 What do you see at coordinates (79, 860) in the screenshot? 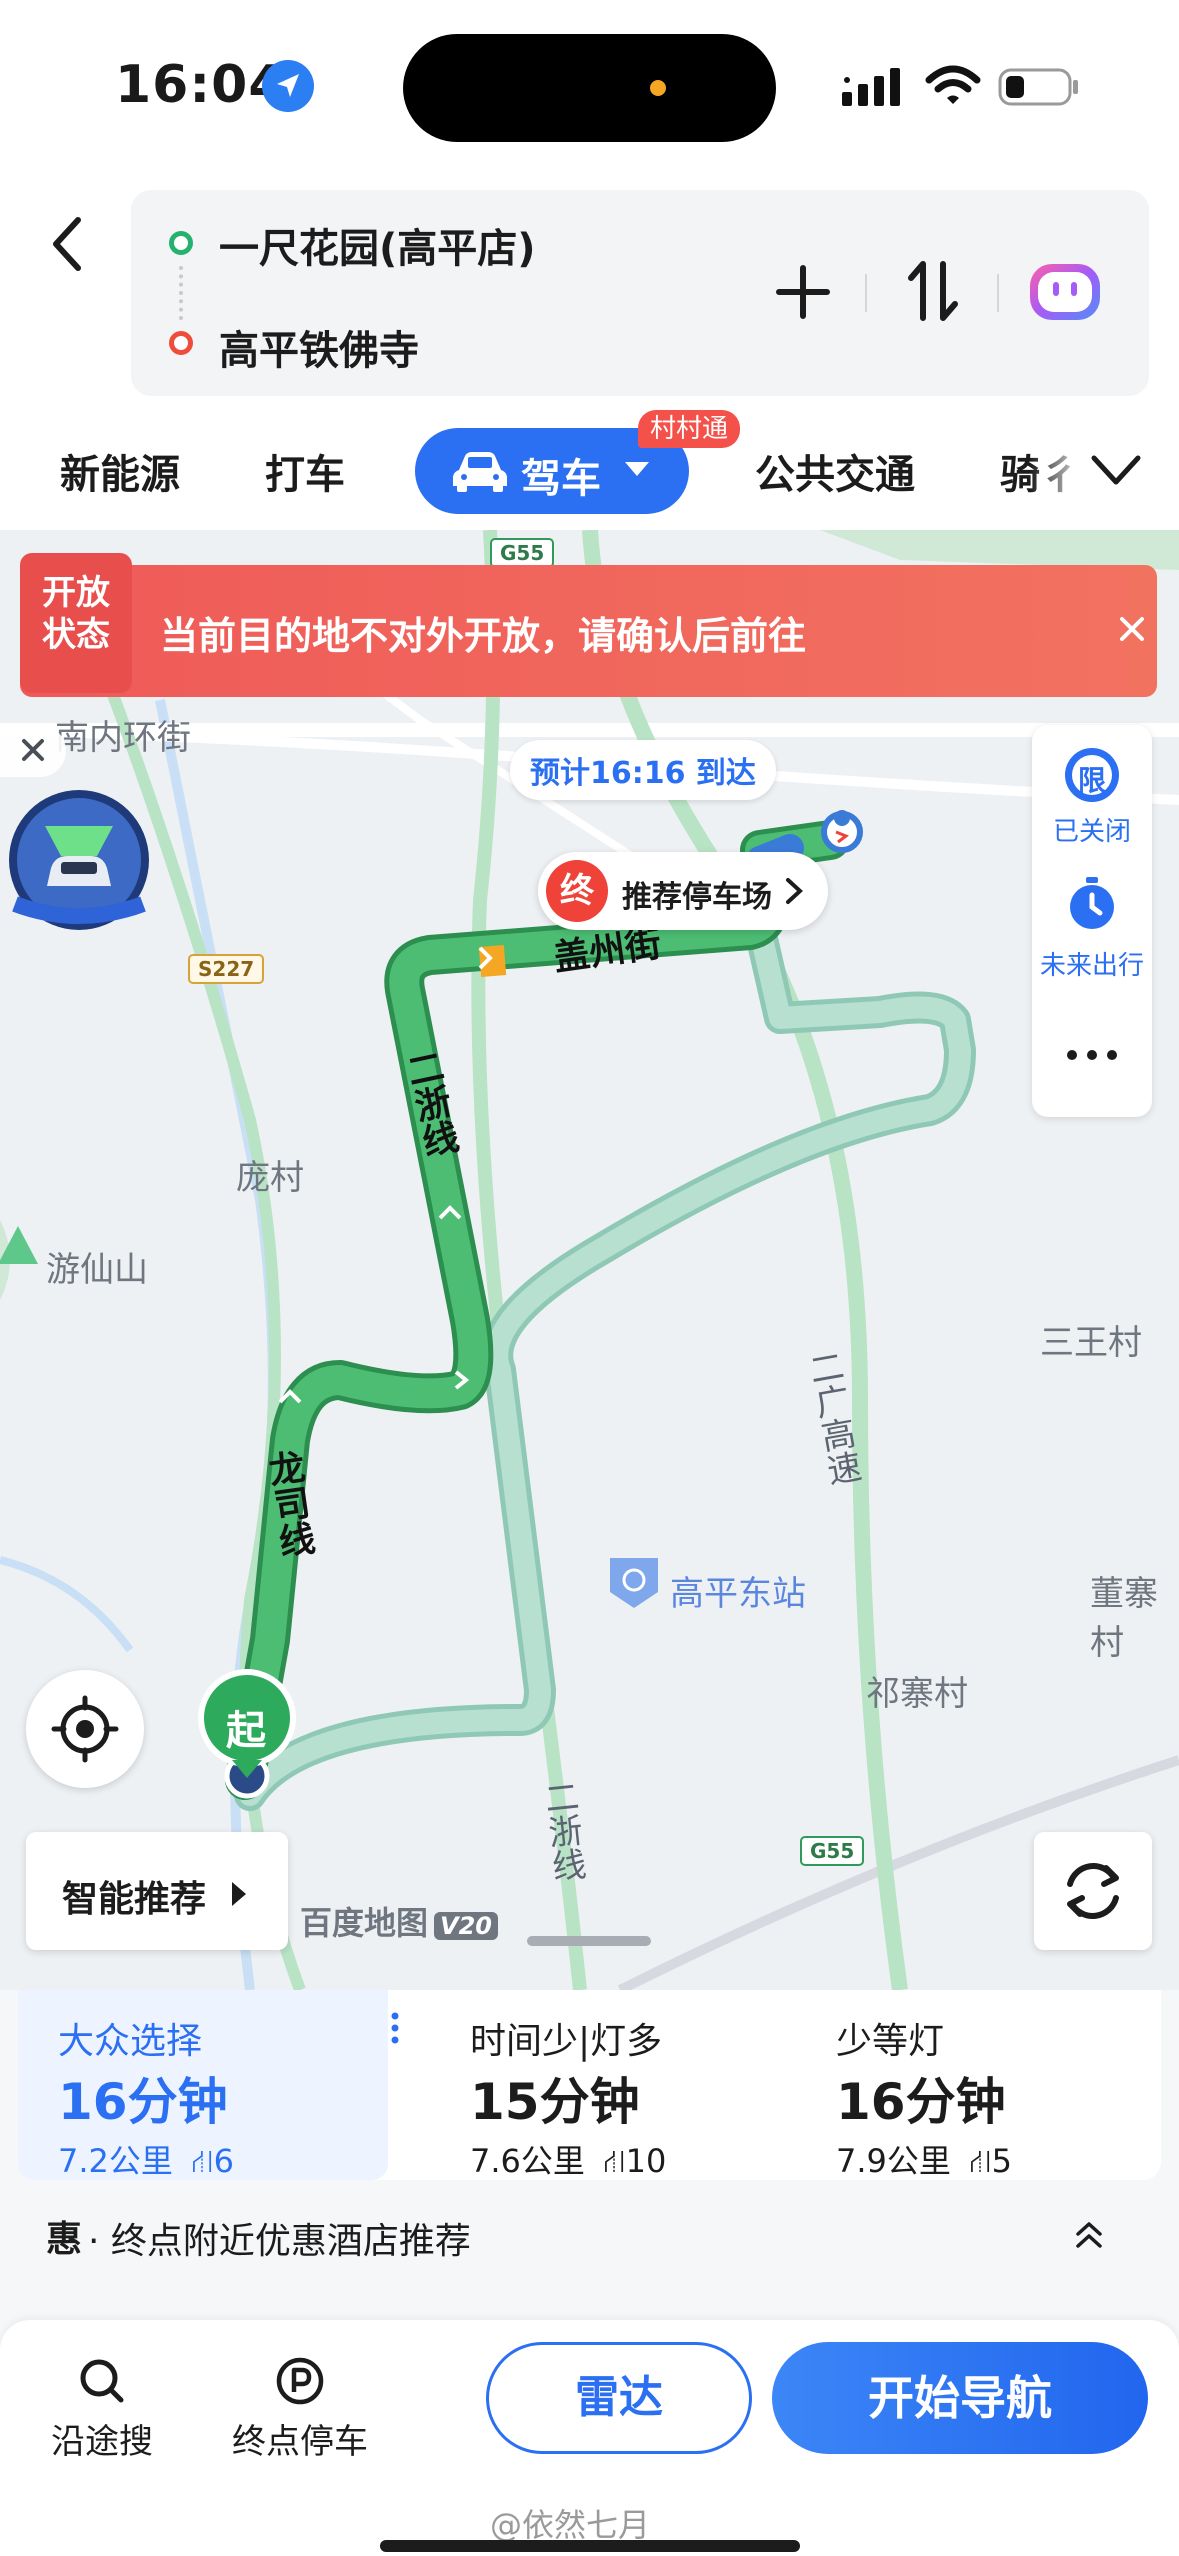
I see `ar-car-avatar-icon` at bounding box center [79, 860].